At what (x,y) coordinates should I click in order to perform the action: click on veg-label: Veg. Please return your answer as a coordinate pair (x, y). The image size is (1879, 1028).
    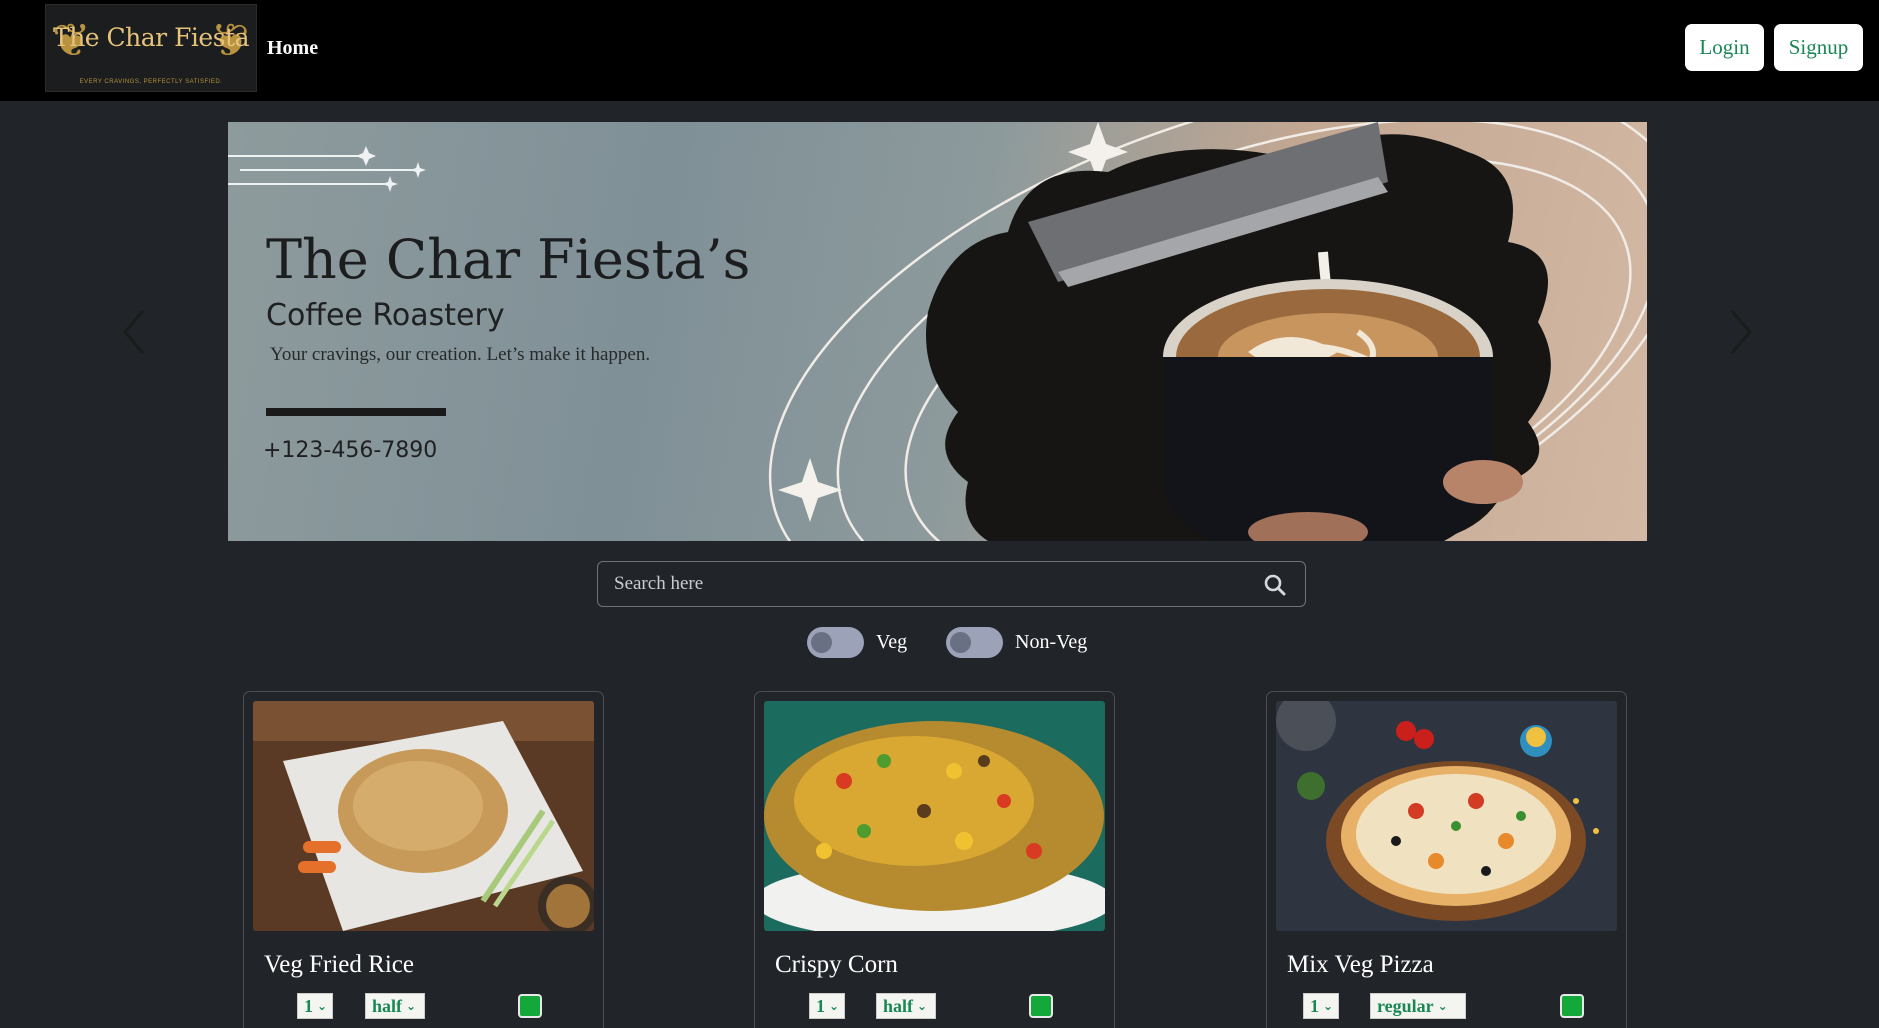
    Looking at the image, I should click on (892, 642).